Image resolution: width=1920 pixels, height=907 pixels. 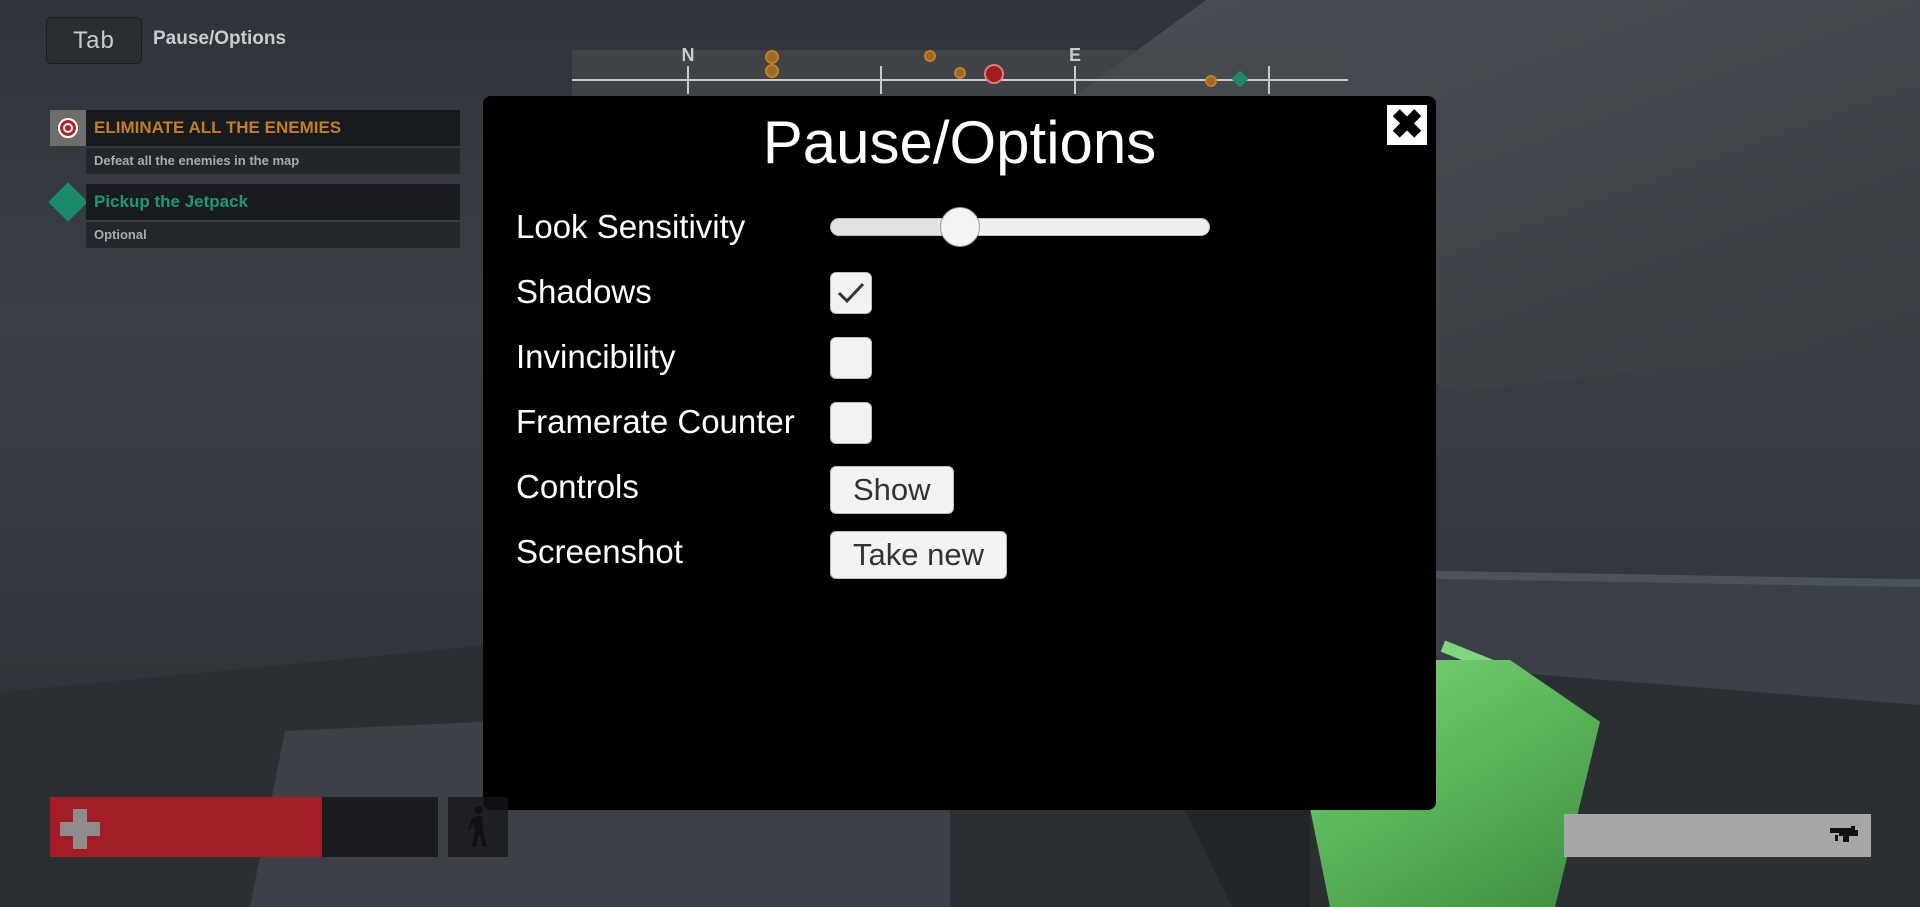 What do you see at coordinates (1407, 125) in the screenshot?
I see `close-icon: ✖` at bounding box center [1407, 125].